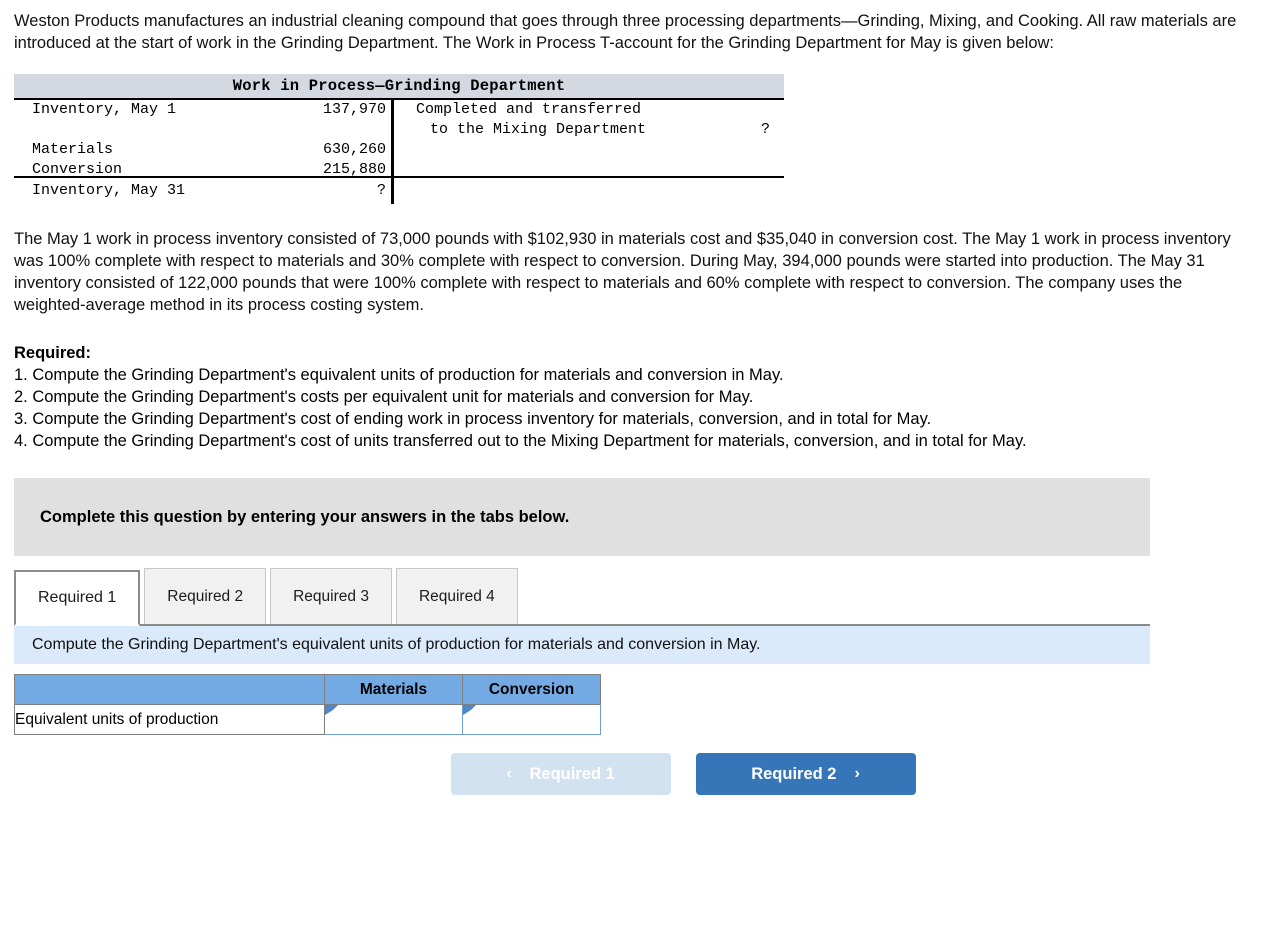  I want to click on column-header-conversion: Conversion, so click(531, 689).